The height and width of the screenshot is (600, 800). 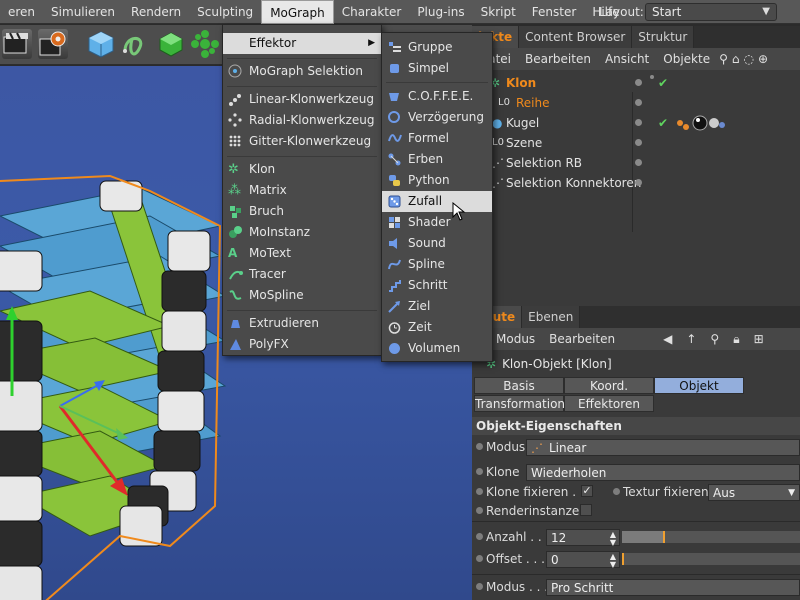 I want to click on anzahl-slider, so click(x=711, y=537).